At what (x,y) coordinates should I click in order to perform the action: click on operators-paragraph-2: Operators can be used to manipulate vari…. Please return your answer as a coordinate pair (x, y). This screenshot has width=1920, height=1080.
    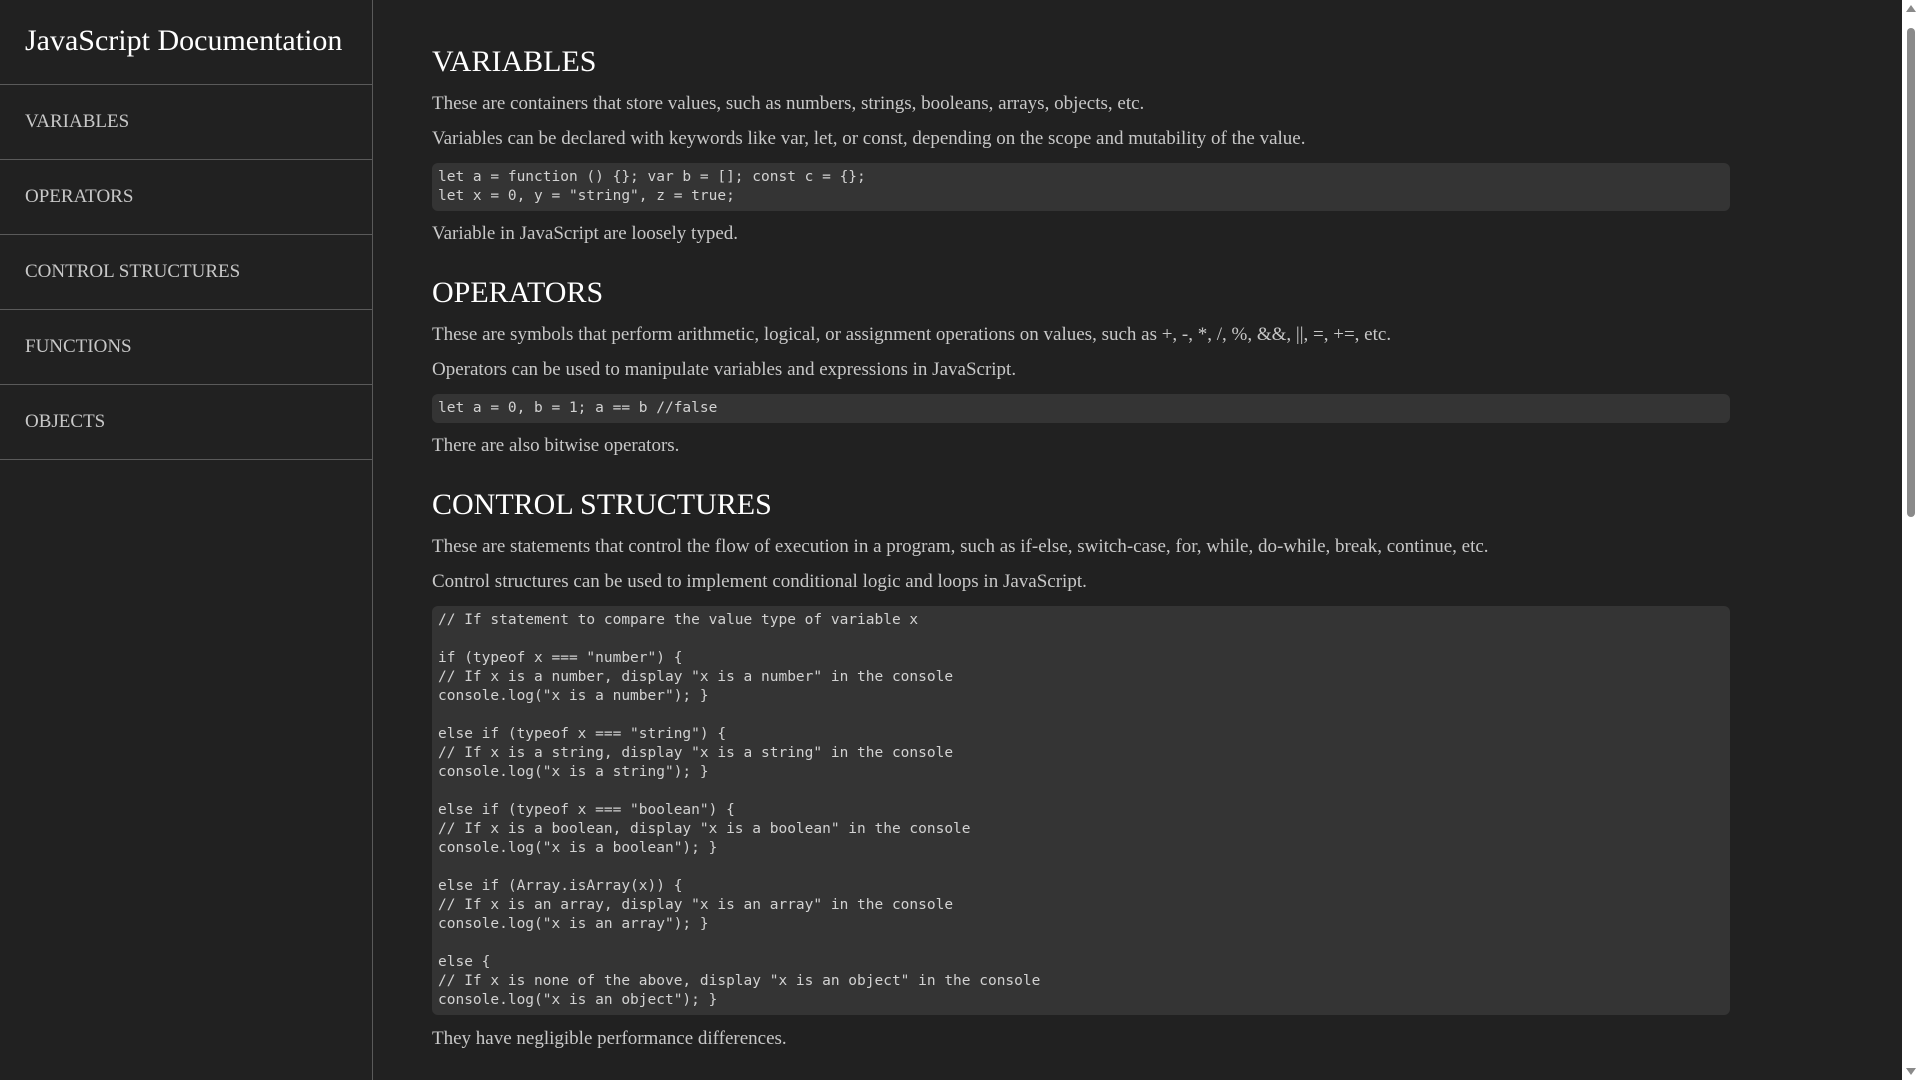
    Looking at the image, I should click on (724, 369).